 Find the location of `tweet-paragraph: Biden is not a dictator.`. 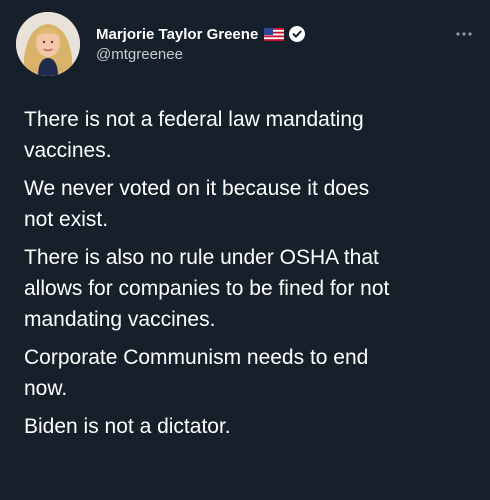

tweet-paragraph: Biden is not a dictator. is located at coordinates (127, 426).